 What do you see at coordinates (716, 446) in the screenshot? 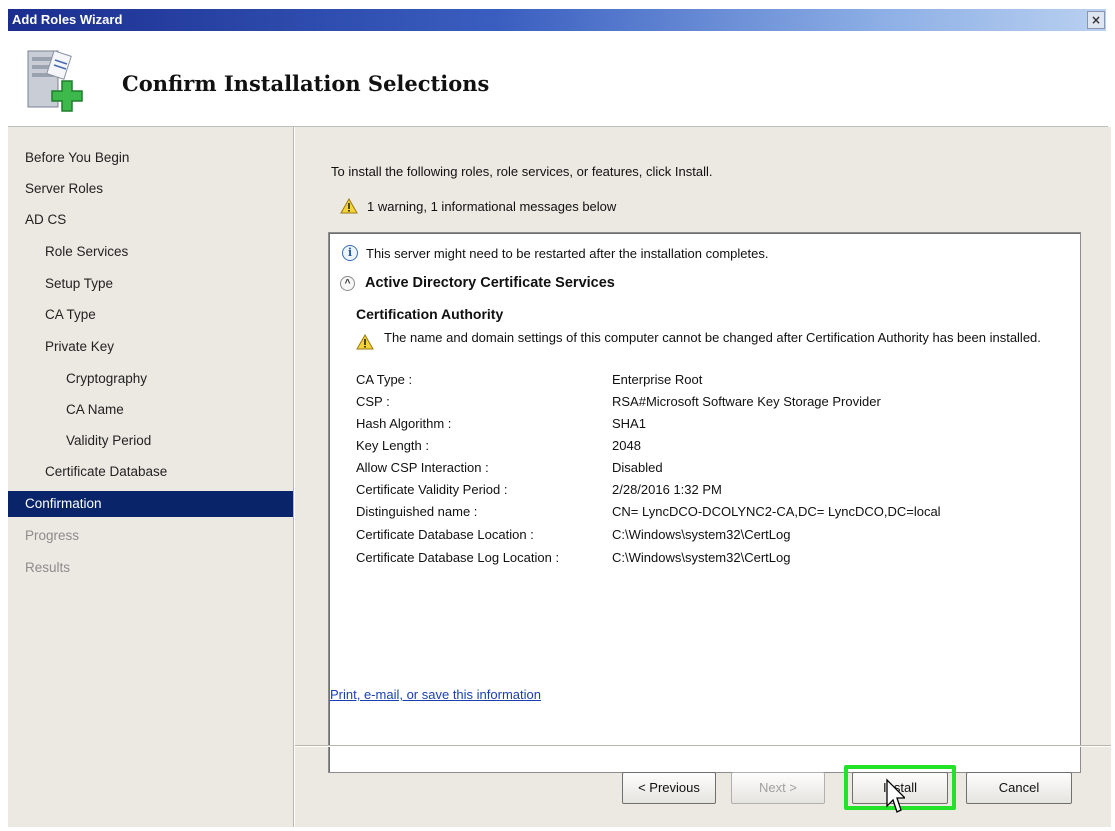
I see `detail-row: Key Length : 2048` at bounding box center [716, 446].